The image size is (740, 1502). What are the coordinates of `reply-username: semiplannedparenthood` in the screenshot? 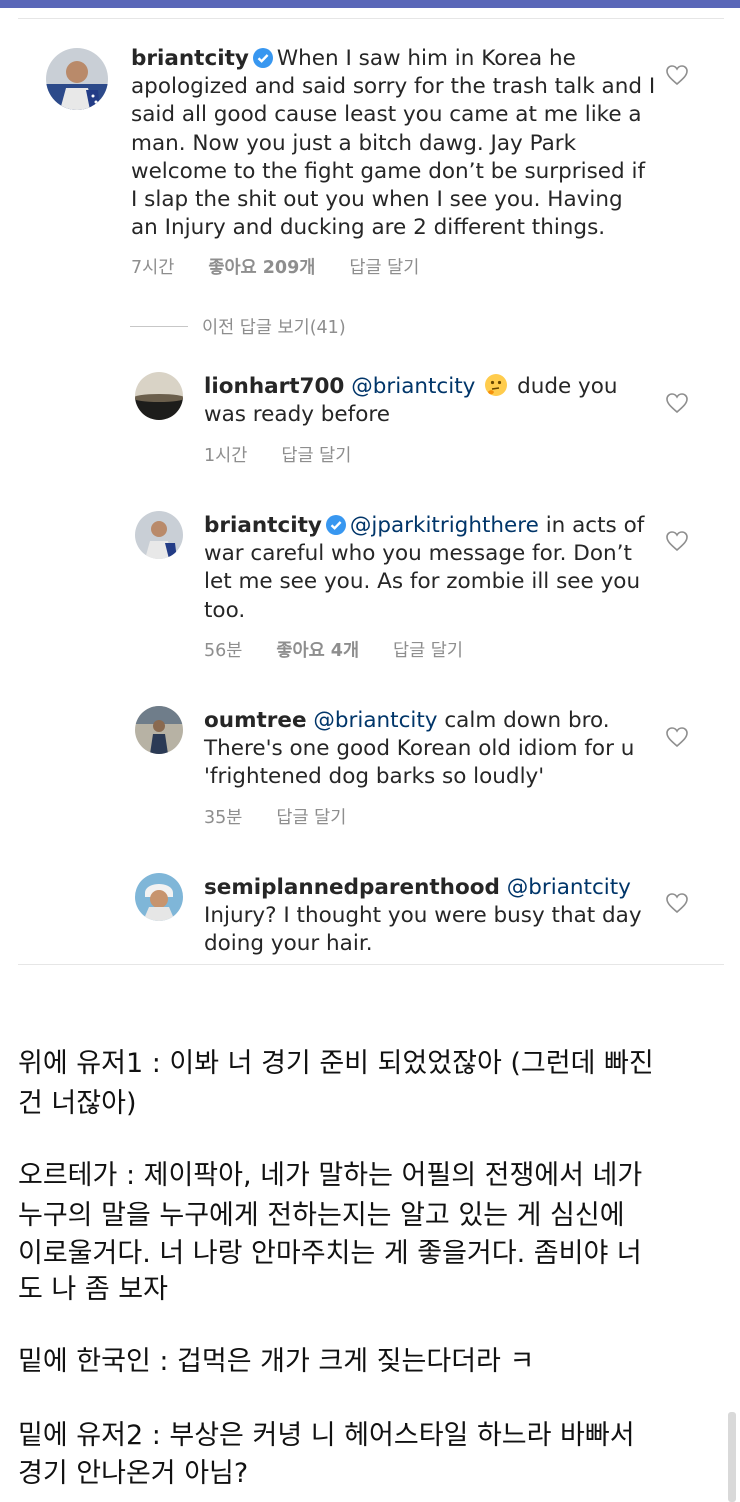 It's located at (352, 887).